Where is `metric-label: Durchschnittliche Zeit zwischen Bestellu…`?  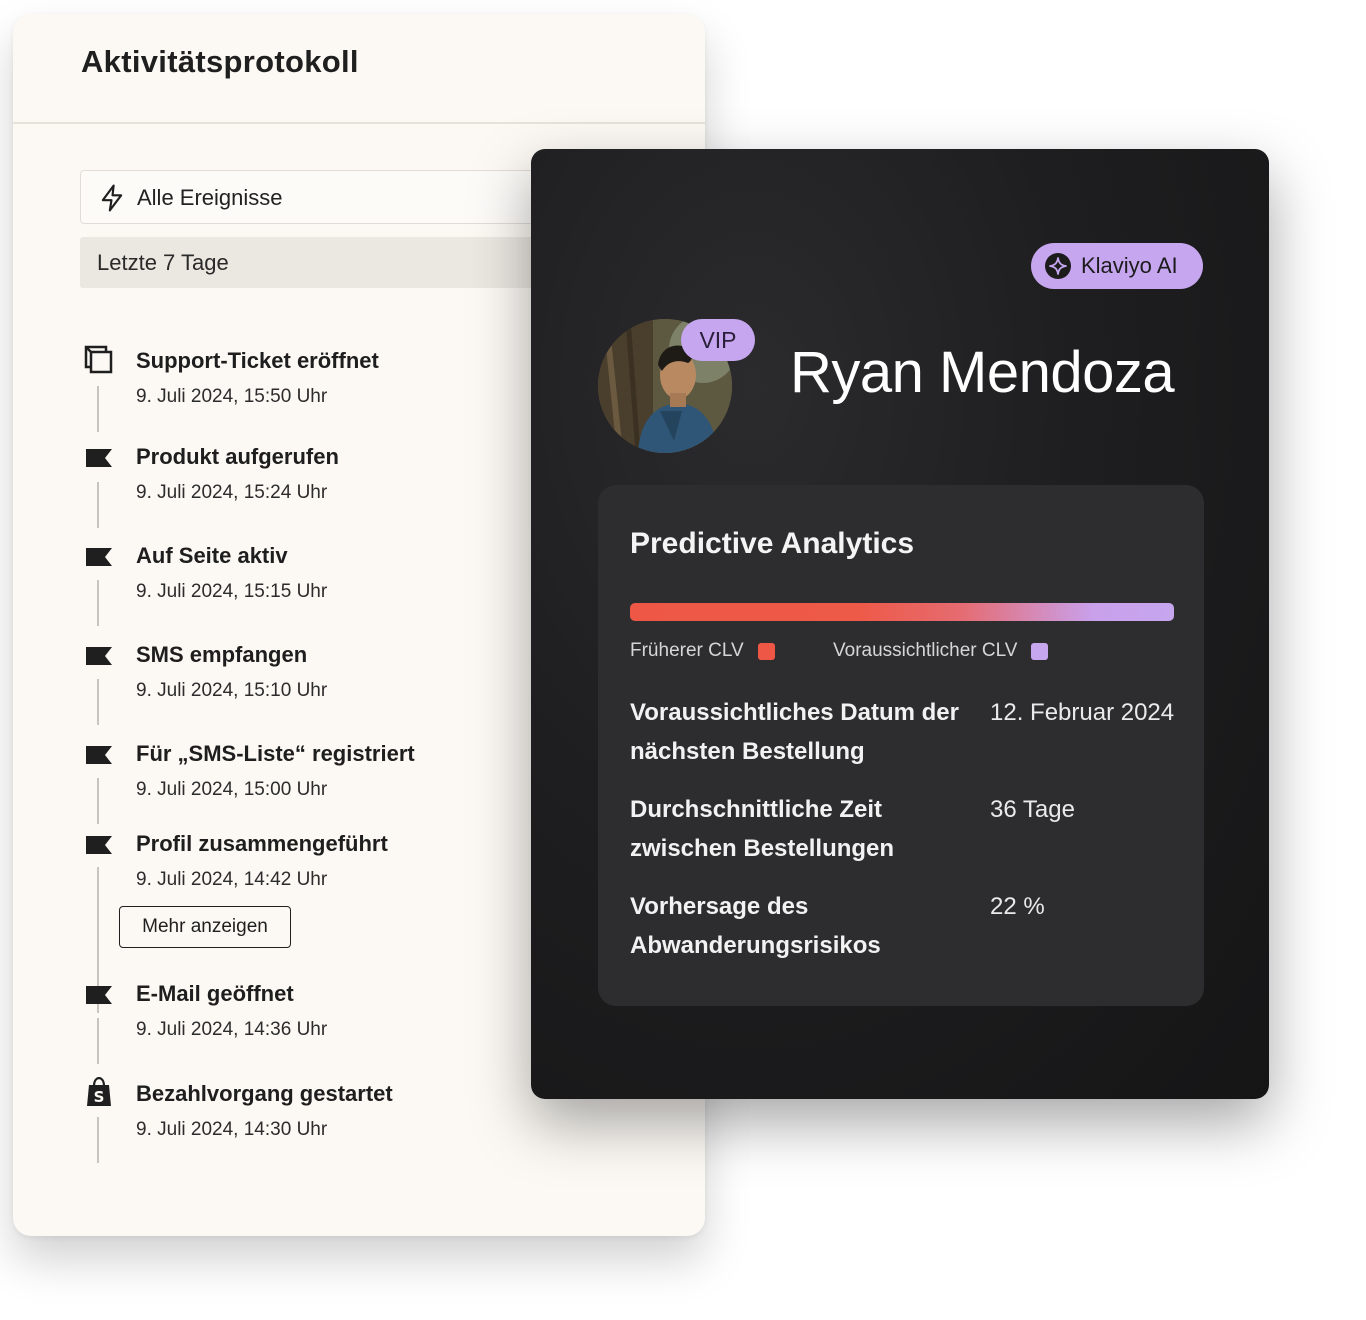 metric-label: Durchschnittliche Zeit zwischen Bestellu… is located at coordinates (762, 829).